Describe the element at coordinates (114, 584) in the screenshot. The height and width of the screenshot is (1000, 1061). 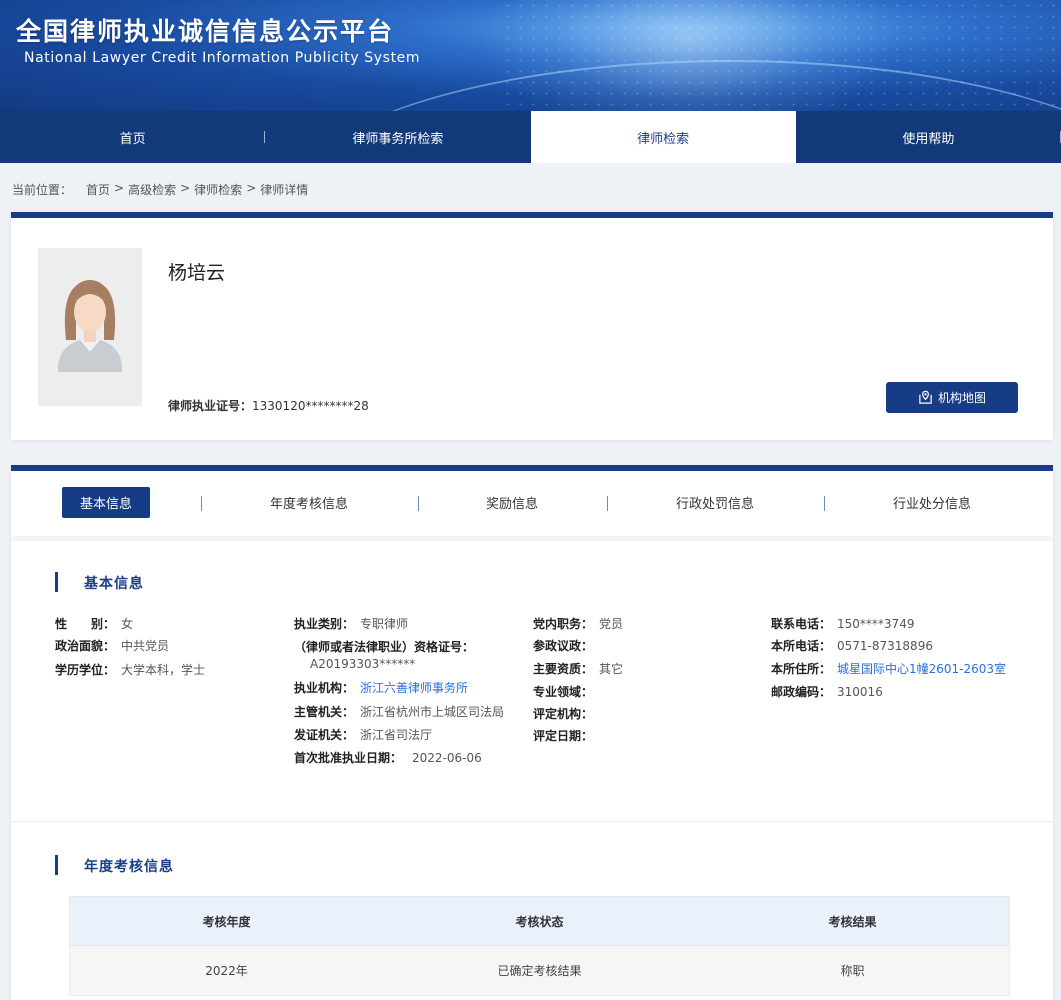
I see `section-title-basic-text: 基本信息` at that location.